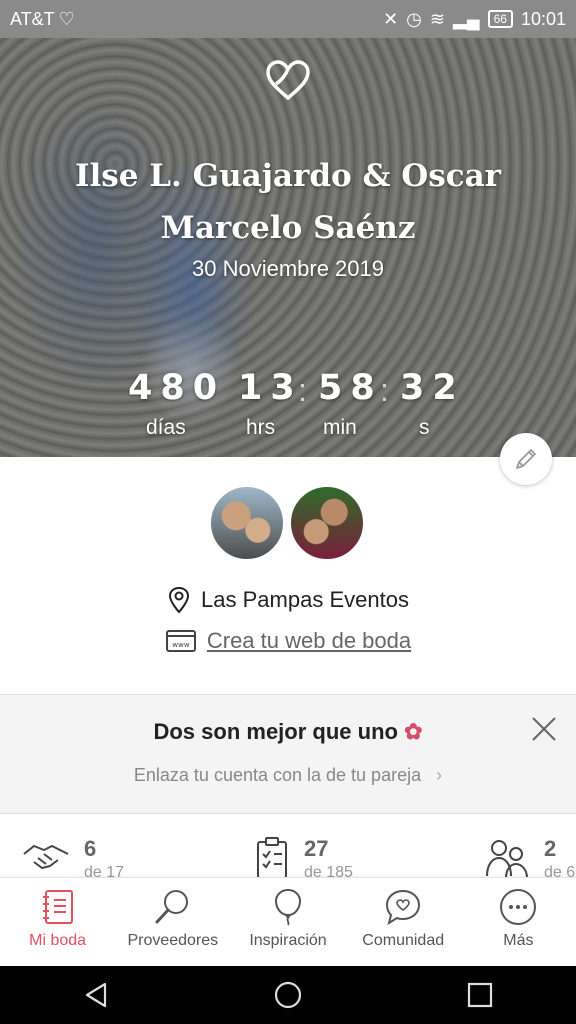 The height and width of the screenshot is (1024, 576). Describe the element at coordinates (413, 731) in the screenshot. I see `flowers-icon: ✿` at that location.